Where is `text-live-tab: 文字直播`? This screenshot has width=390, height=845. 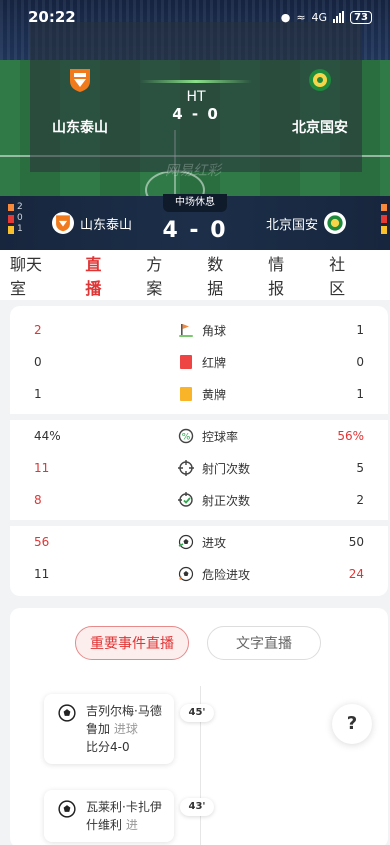 text-live-tab: 文字直播 is located at coordinates (264, 643).